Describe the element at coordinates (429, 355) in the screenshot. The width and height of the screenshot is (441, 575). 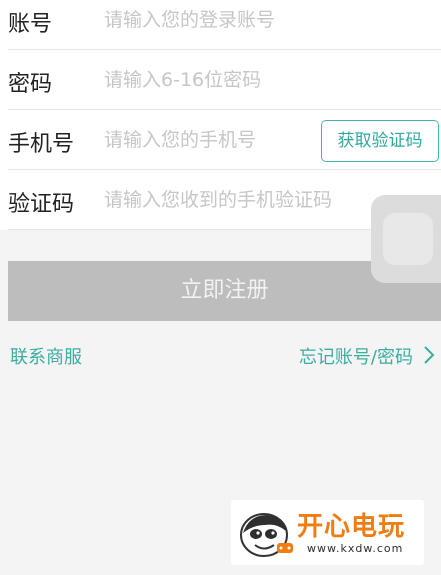
I see `chevron-right-icon` at that location.